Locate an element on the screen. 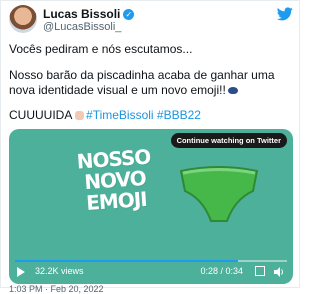  tweet-header: Lucas Bissoli ✓ @LucasBissoli_ is located at coordinates (151, 21).